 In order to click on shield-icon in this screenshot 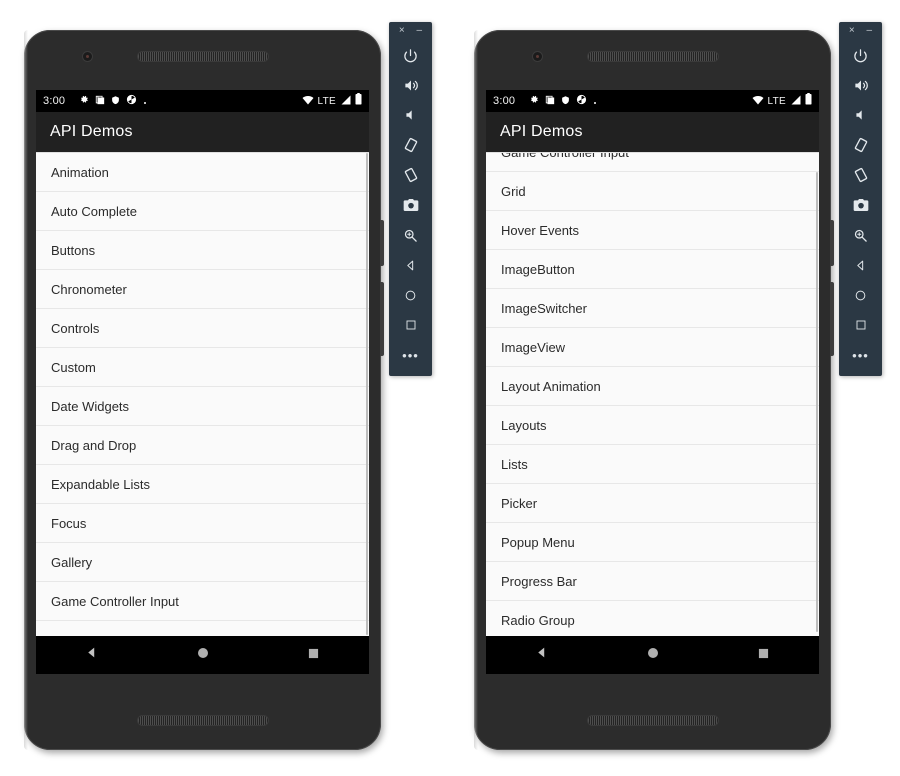, I will do `click(565, 101)`.